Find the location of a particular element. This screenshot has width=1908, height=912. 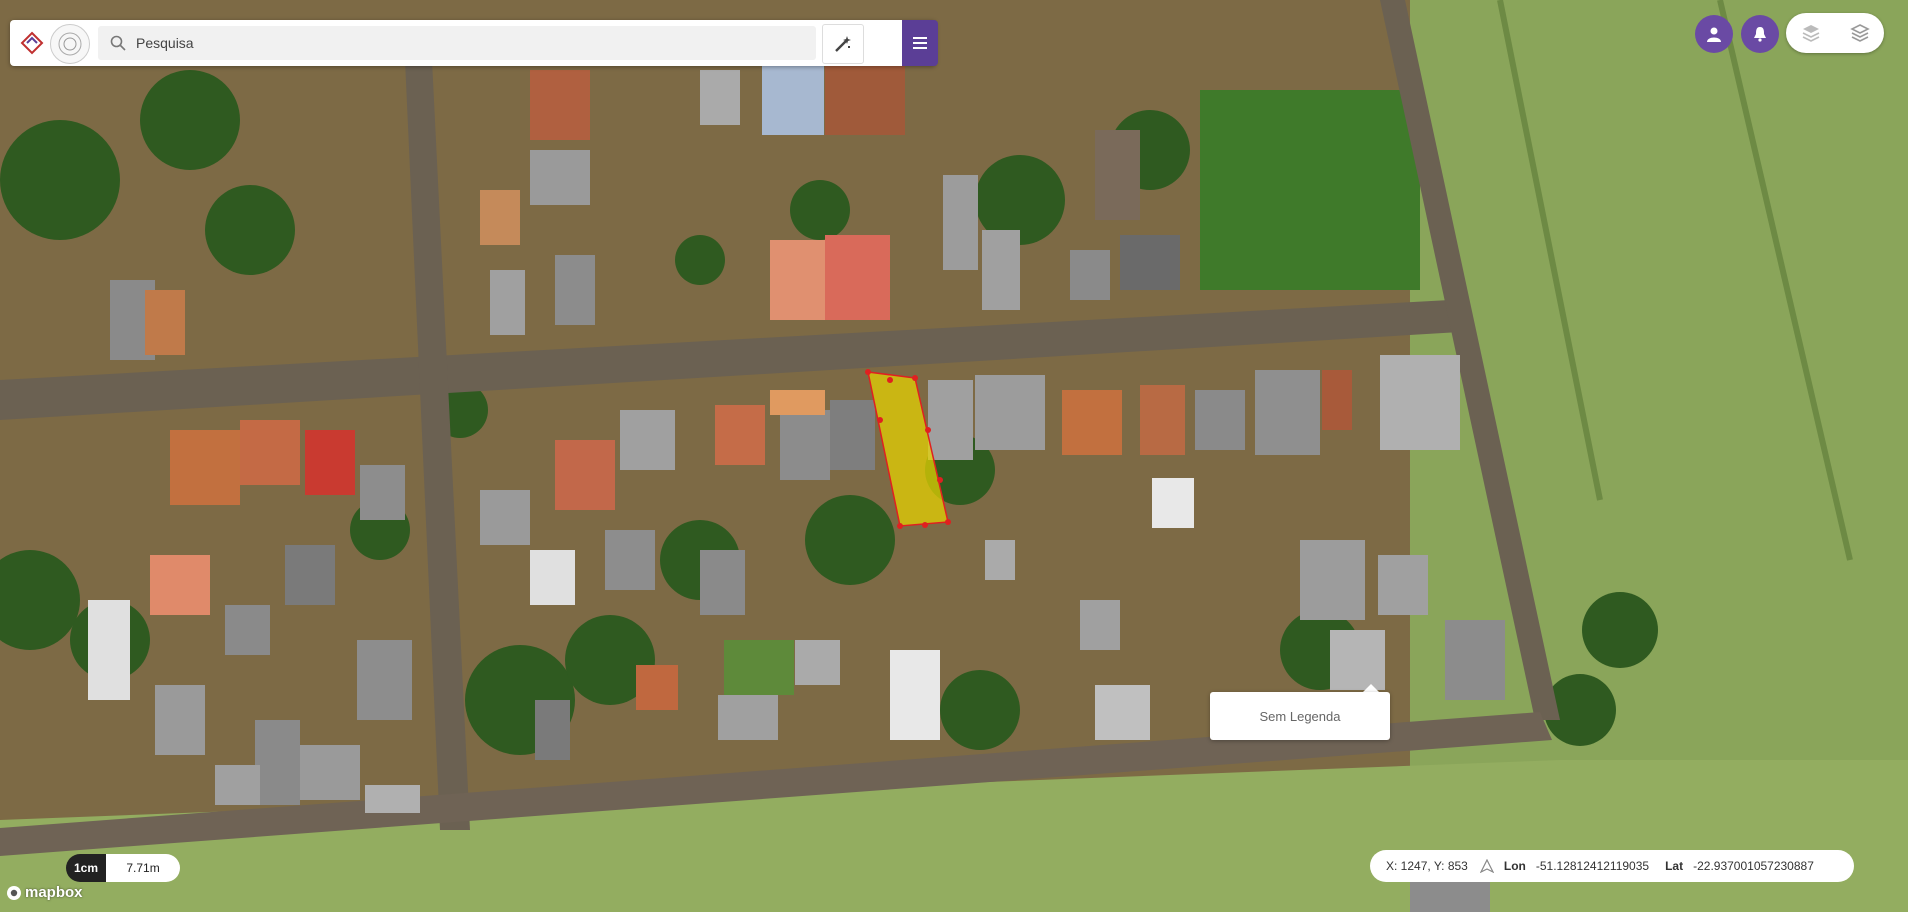

mapbox-brand: mapbox is located at coordinates (54, 892).